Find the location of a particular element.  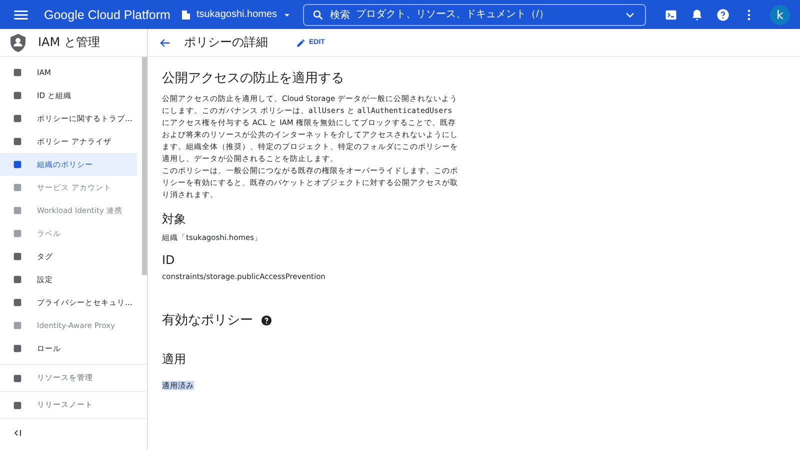

bell-icon is located at coordinates (697, 15).